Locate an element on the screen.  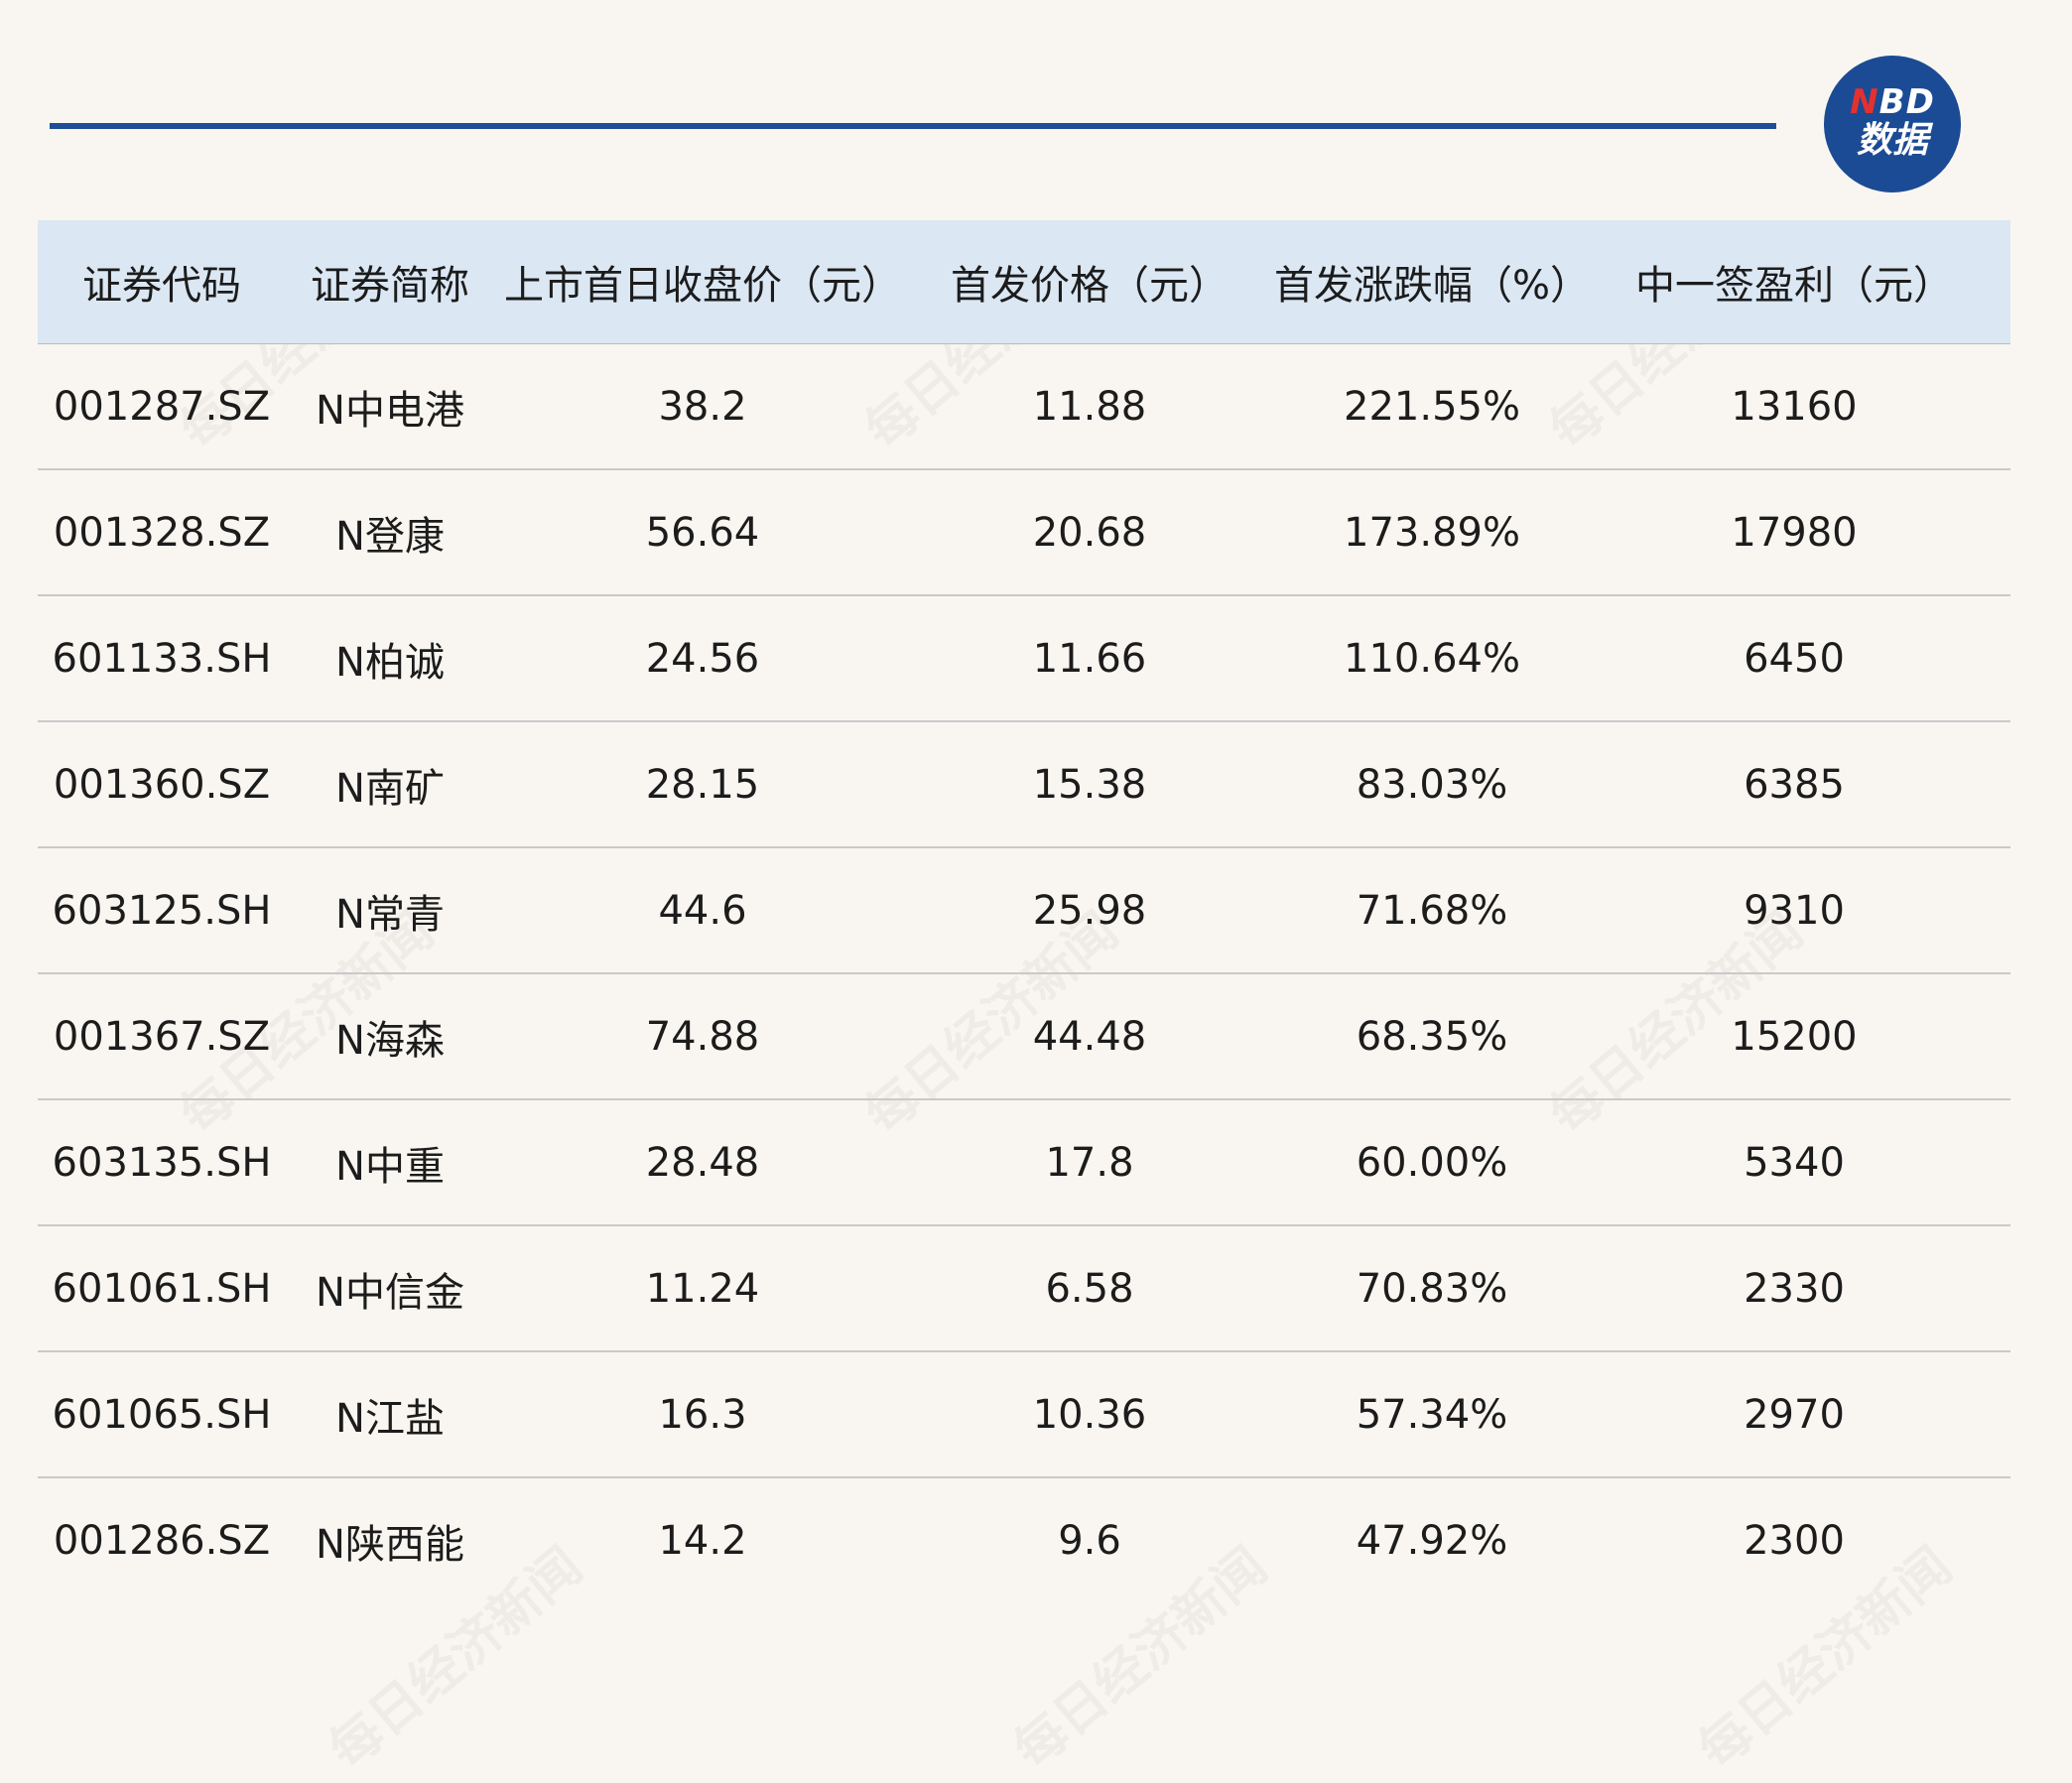
cell-change: 83.03% is located at coordinates (1432, 785).